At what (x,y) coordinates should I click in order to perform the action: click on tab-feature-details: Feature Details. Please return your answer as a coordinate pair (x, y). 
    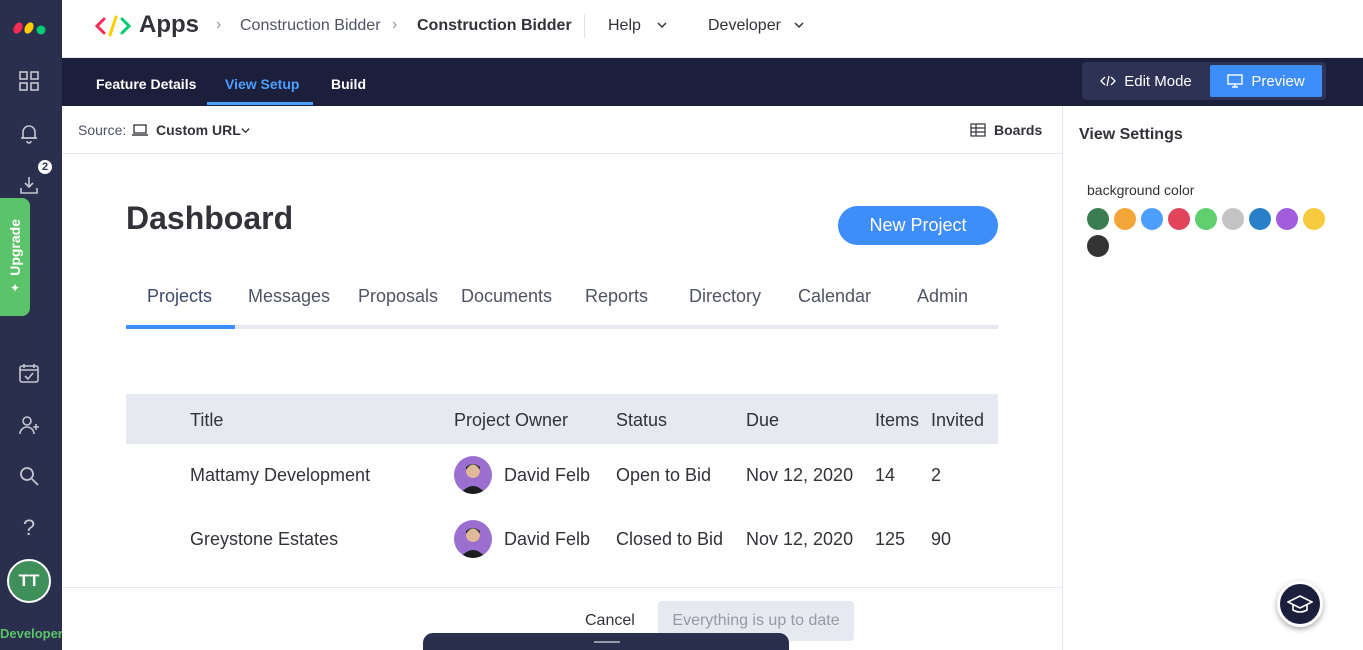
    Looking at the image, I should click on (146, 84).